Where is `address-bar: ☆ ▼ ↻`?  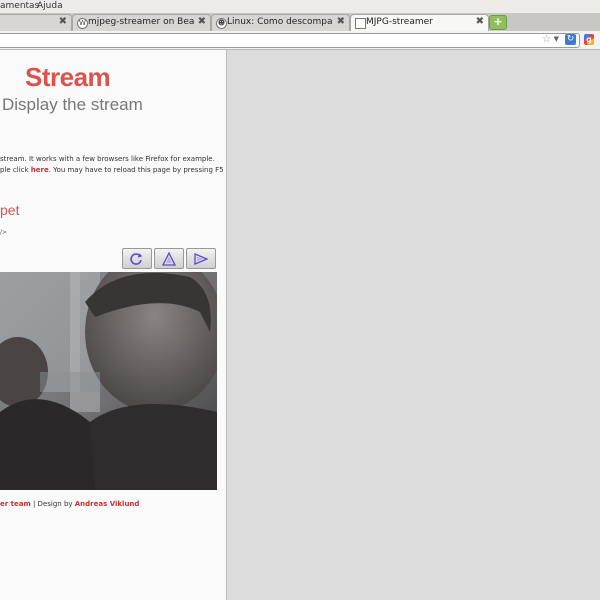 address-bar: ☆ ▼ ↻ is located at coordinates (290, 40).